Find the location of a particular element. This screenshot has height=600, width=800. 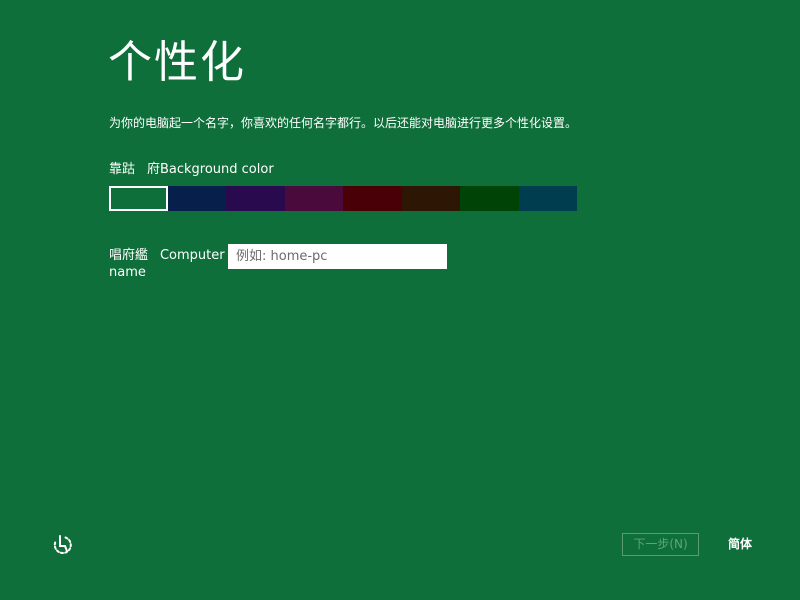

background-color-picker is located at coordinates (343, 198).